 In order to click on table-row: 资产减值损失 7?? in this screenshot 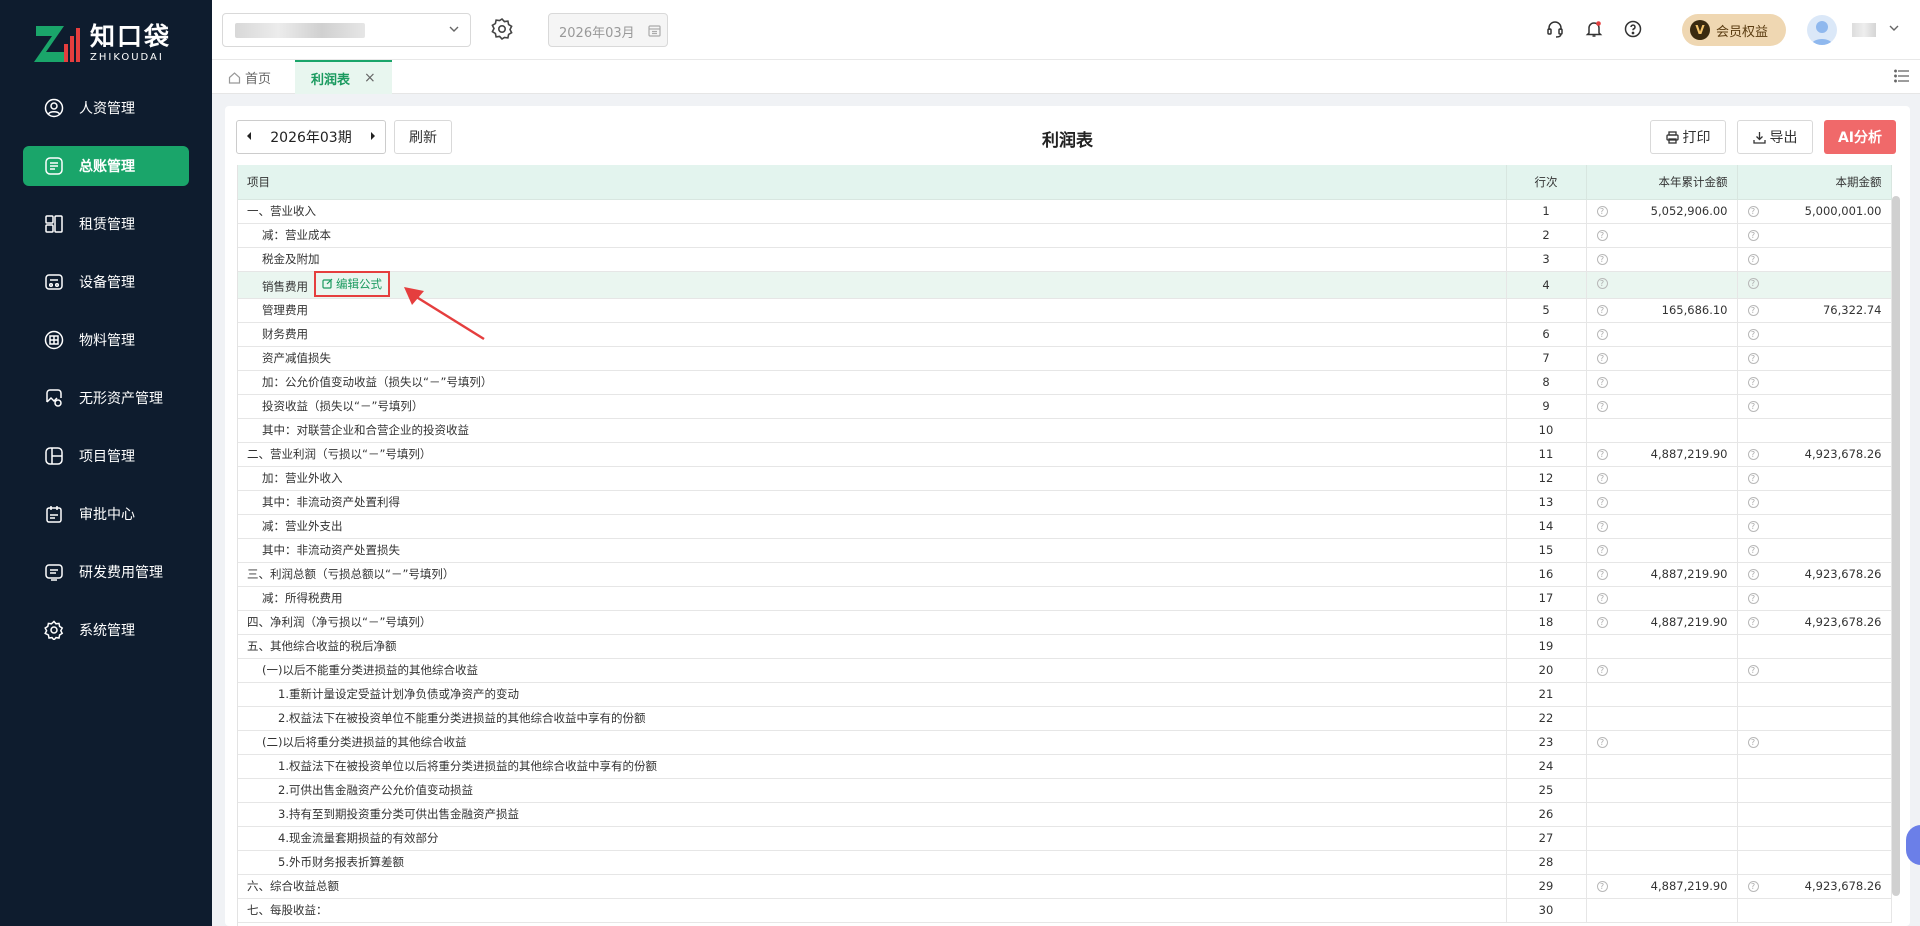, I will do `click(1065, 358)`.